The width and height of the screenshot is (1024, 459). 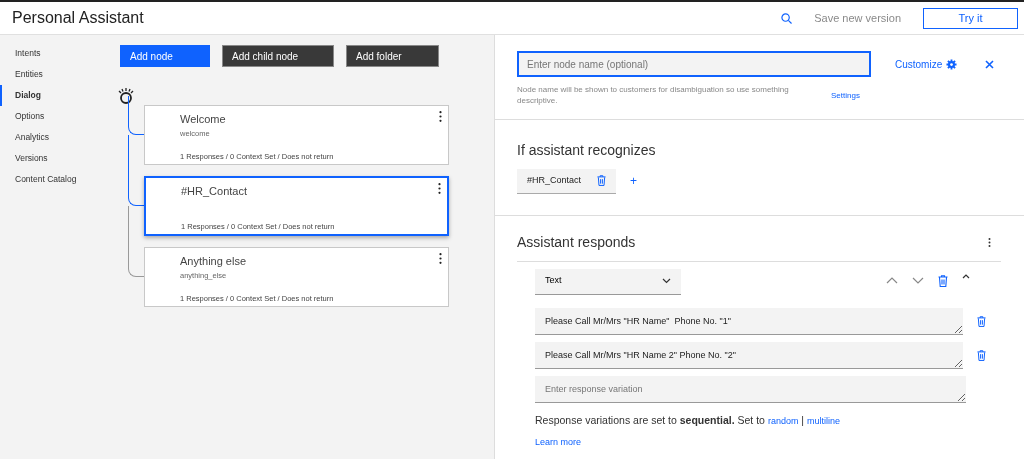 I want to click on app-title: Personal Assistant, so click(x=78, y=18).